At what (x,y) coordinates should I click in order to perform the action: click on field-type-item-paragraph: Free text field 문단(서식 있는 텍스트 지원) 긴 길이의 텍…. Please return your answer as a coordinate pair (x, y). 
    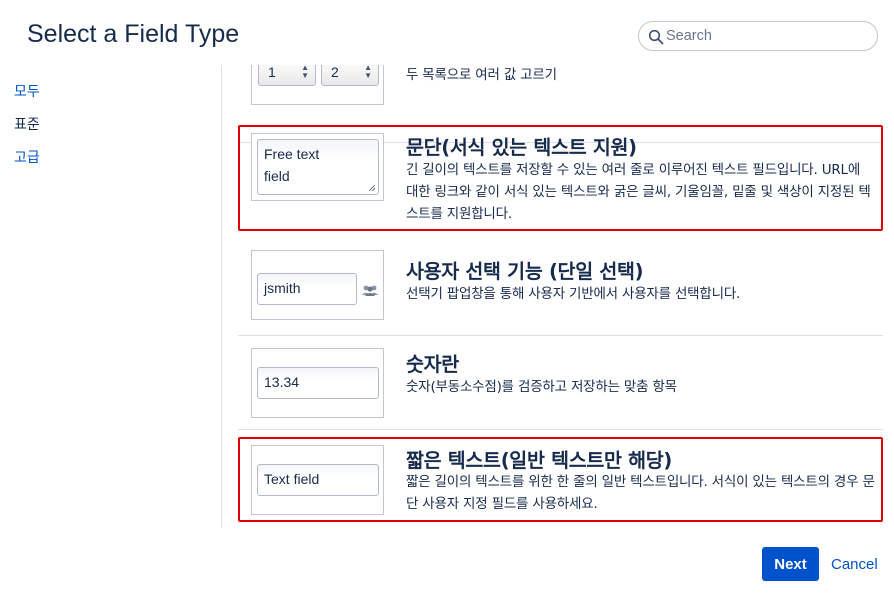
    Looking at the image, I should click on (560, 178).